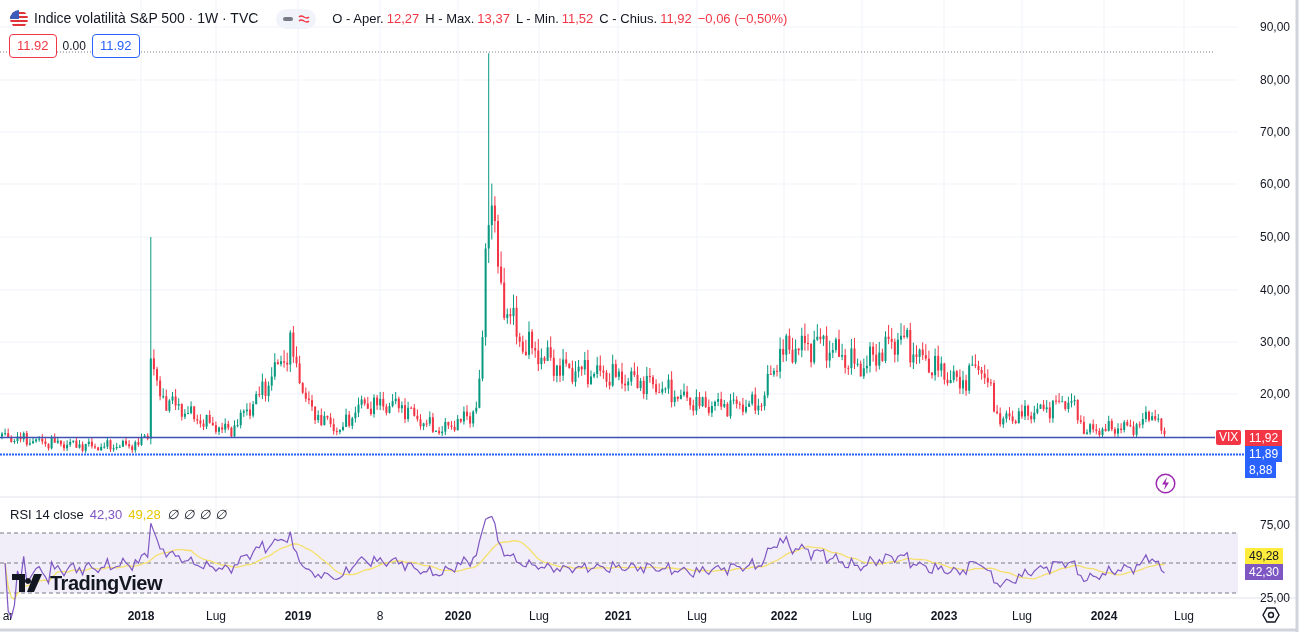  I want to click on rsi-tag: 42,30, so click(1264, 572).